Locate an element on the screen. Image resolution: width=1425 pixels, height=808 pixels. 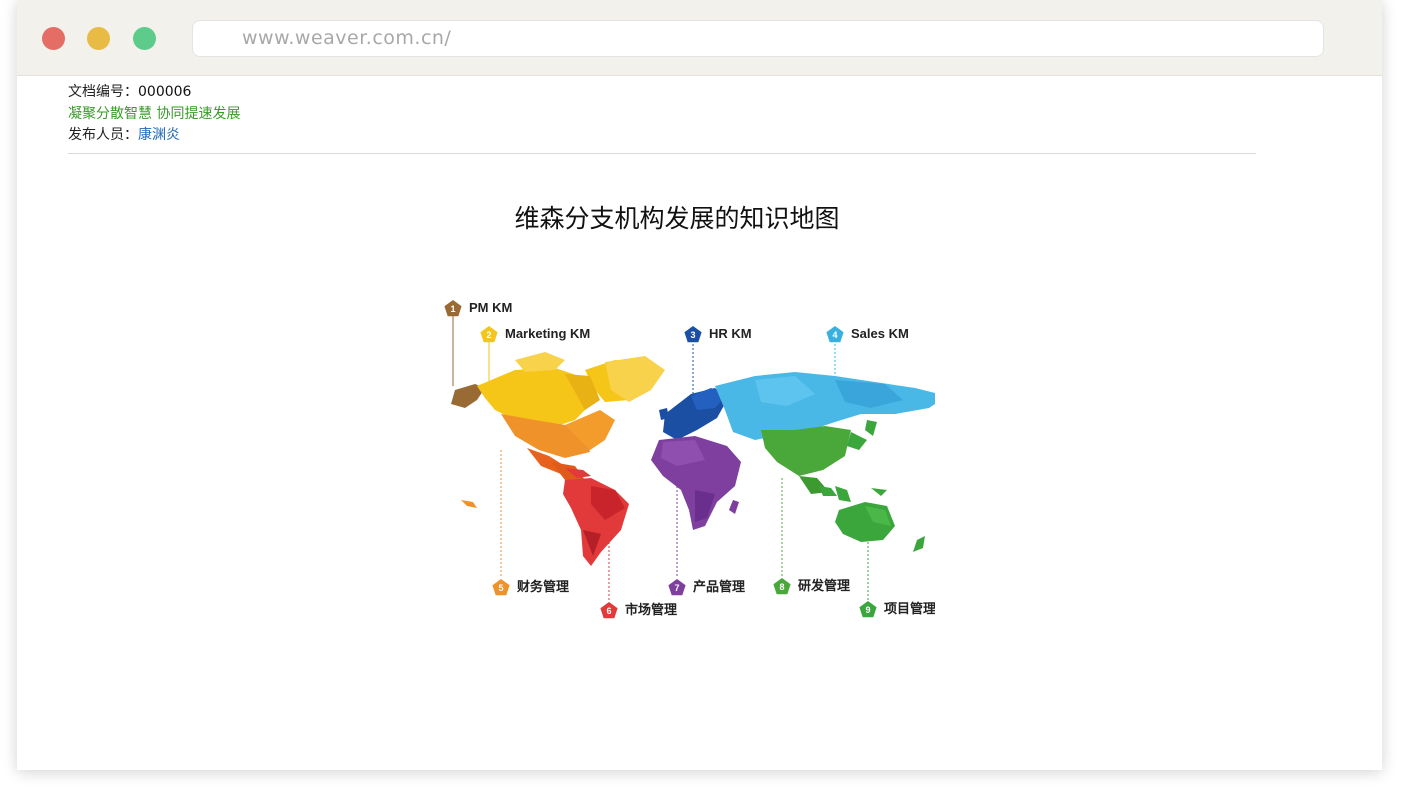
map-marker-finance: 5 财务管理 is located at coordinates (530, 587).